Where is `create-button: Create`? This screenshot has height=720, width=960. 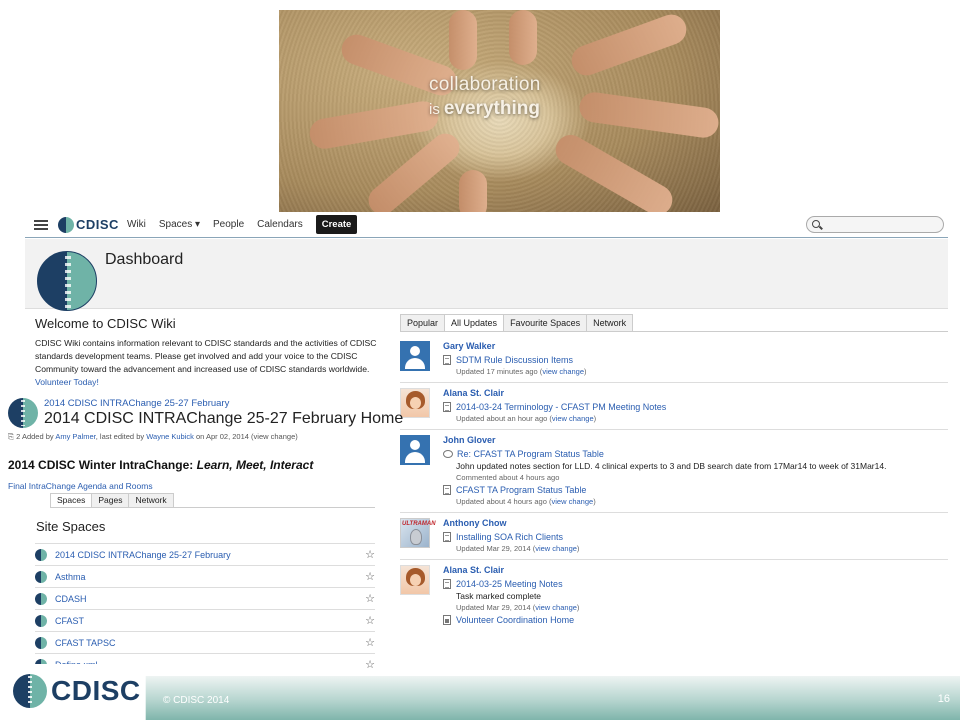
create-button: Create is located at coordinates (336, 224).